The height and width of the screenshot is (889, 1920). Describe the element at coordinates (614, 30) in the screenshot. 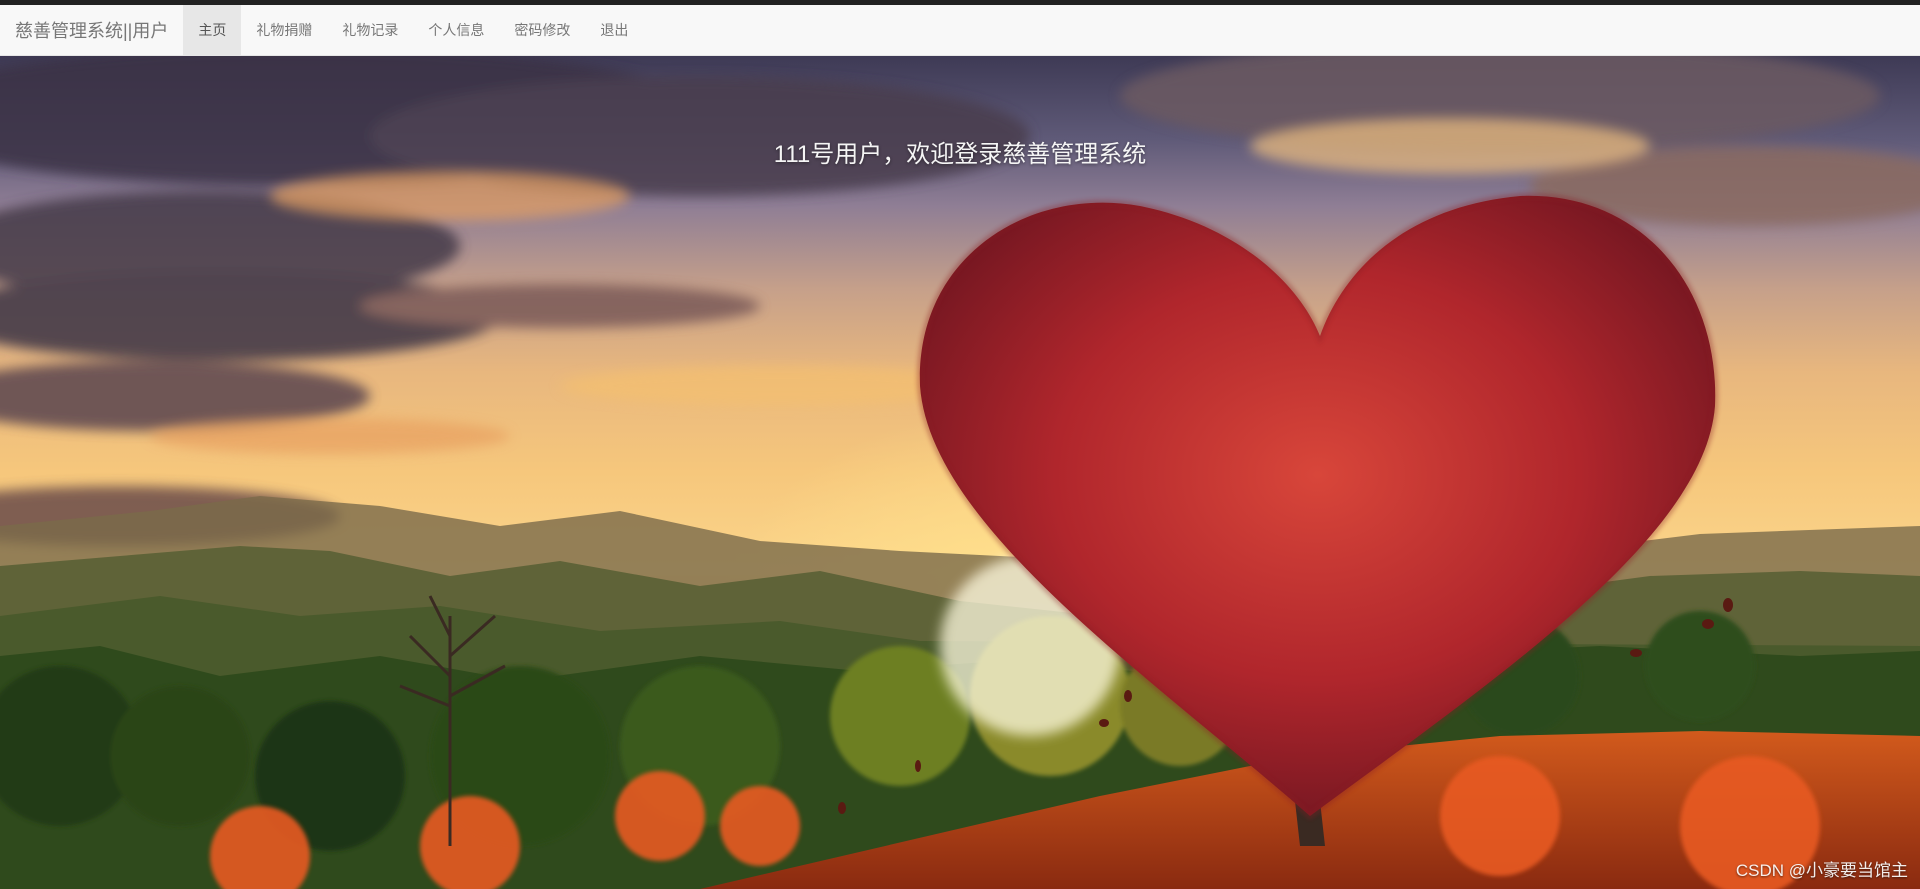

I see `nav-item-logout: 退出` at that location.